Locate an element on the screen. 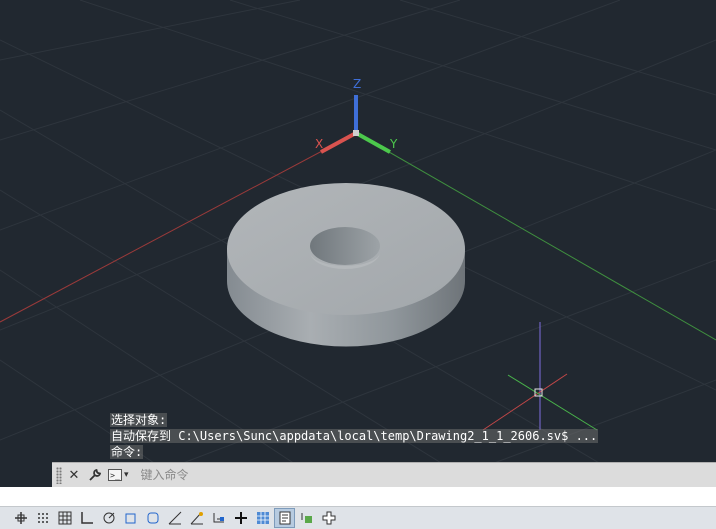  lineweight-icon is located at coordinates (240, 518).